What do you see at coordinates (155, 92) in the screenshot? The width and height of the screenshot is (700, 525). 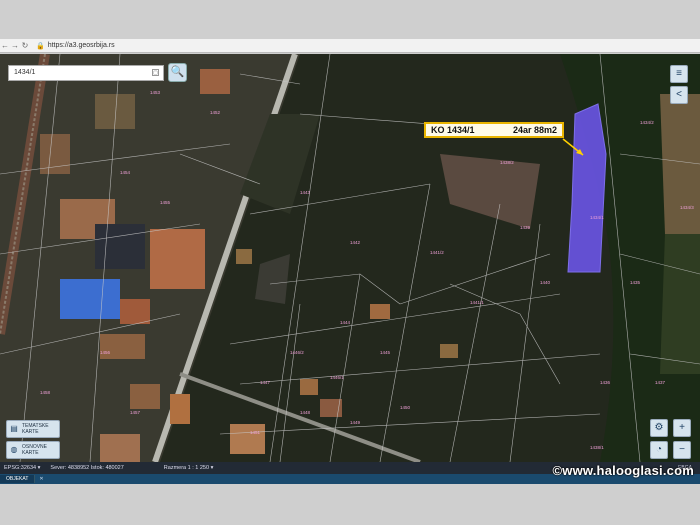 I see `parcel-number: 1453` at bounding box center [155, 92].